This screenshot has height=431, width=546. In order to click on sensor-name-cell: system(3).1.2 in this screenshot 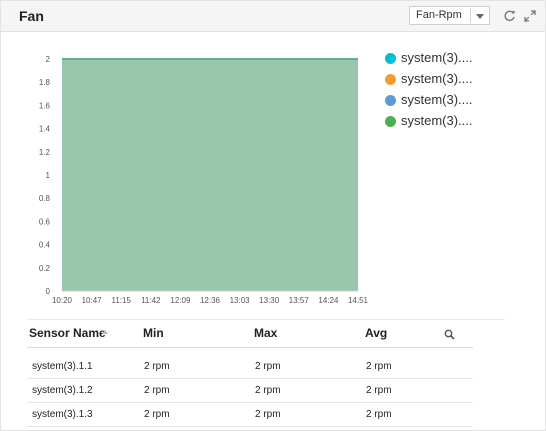, I will do `click(62, 390)`.